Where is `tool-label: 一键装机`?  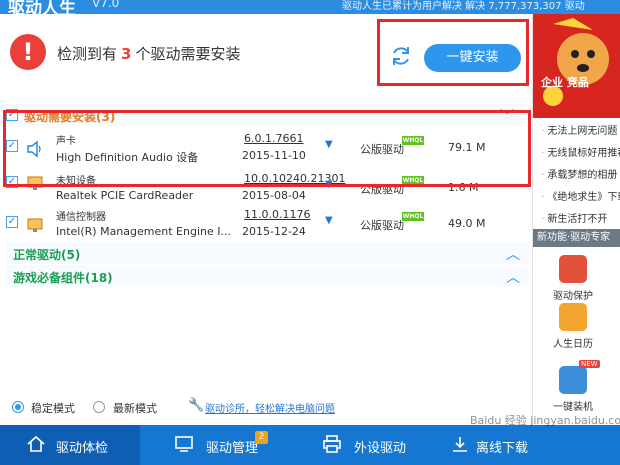
tool-label: 一键装机 is located at coordinates (573, 407).